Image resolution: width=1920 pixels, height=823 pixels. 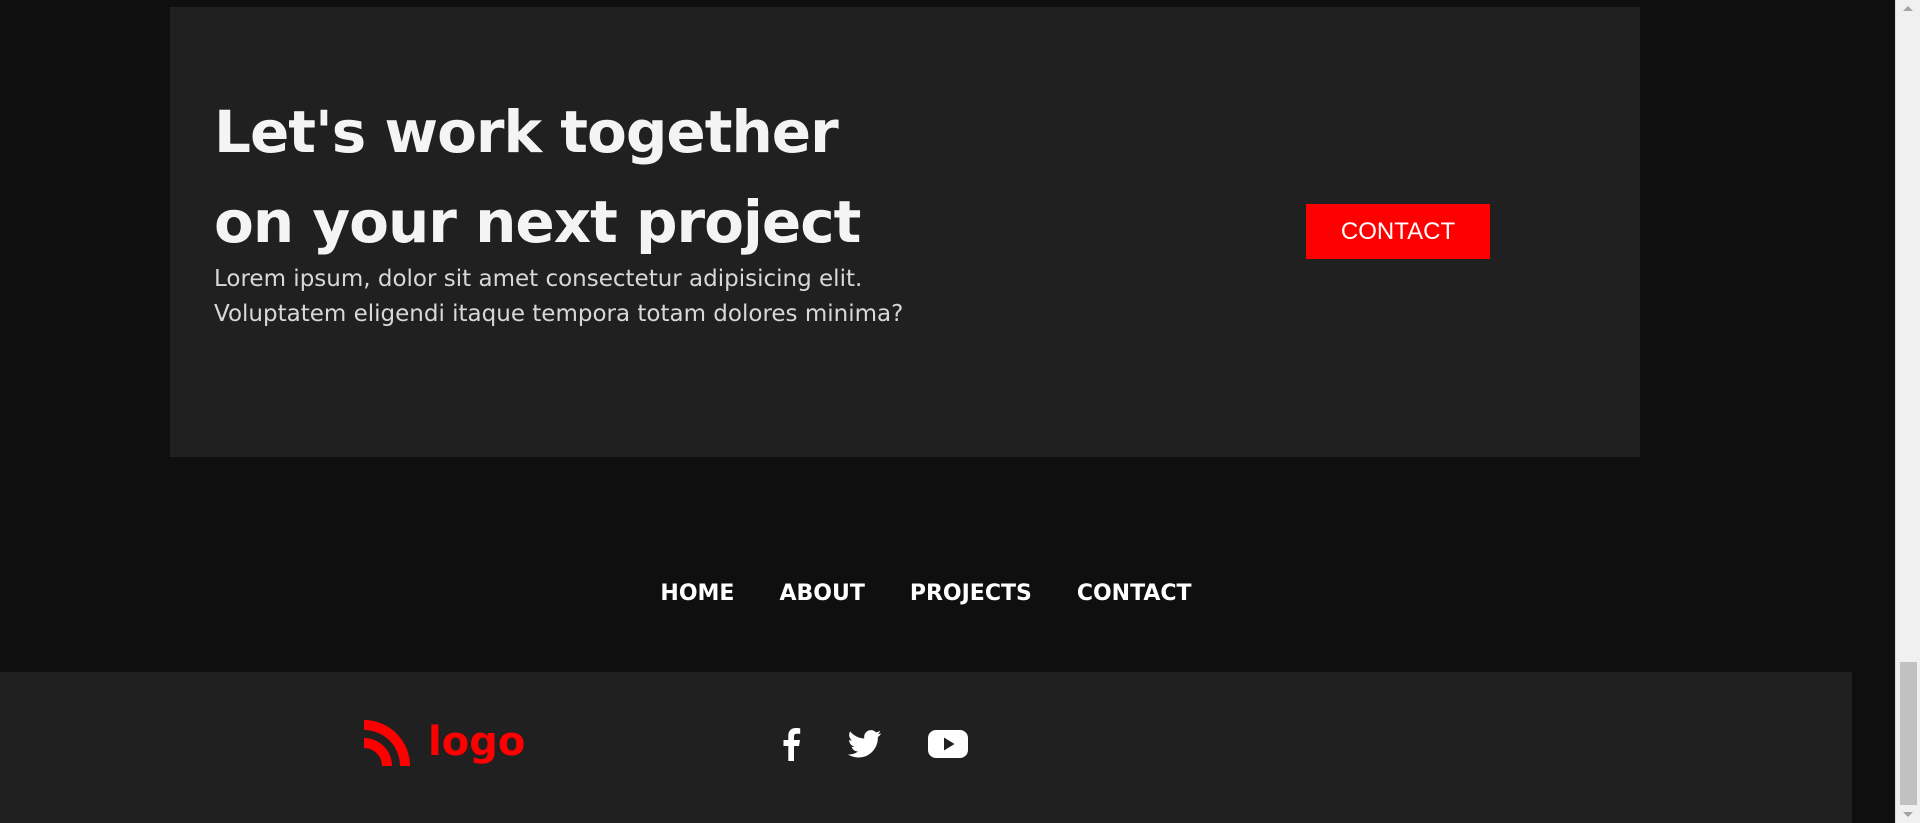 I want to click on twitter-icon, so click(x=864, y=746).